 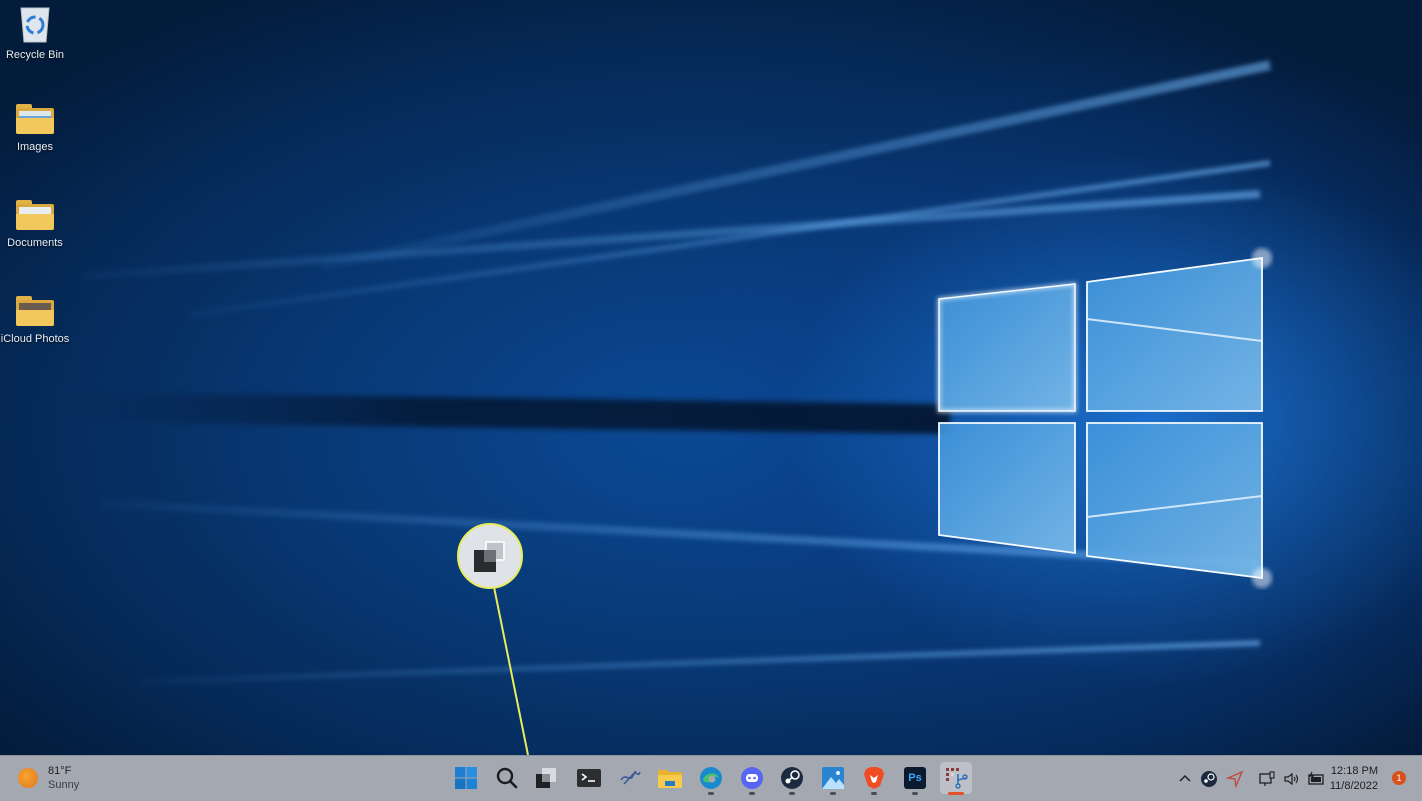 What do you see at coordinates (60, 771) in the screenshot?
I see `weather-temperature: 81°F` at bounding box center [60, 771].